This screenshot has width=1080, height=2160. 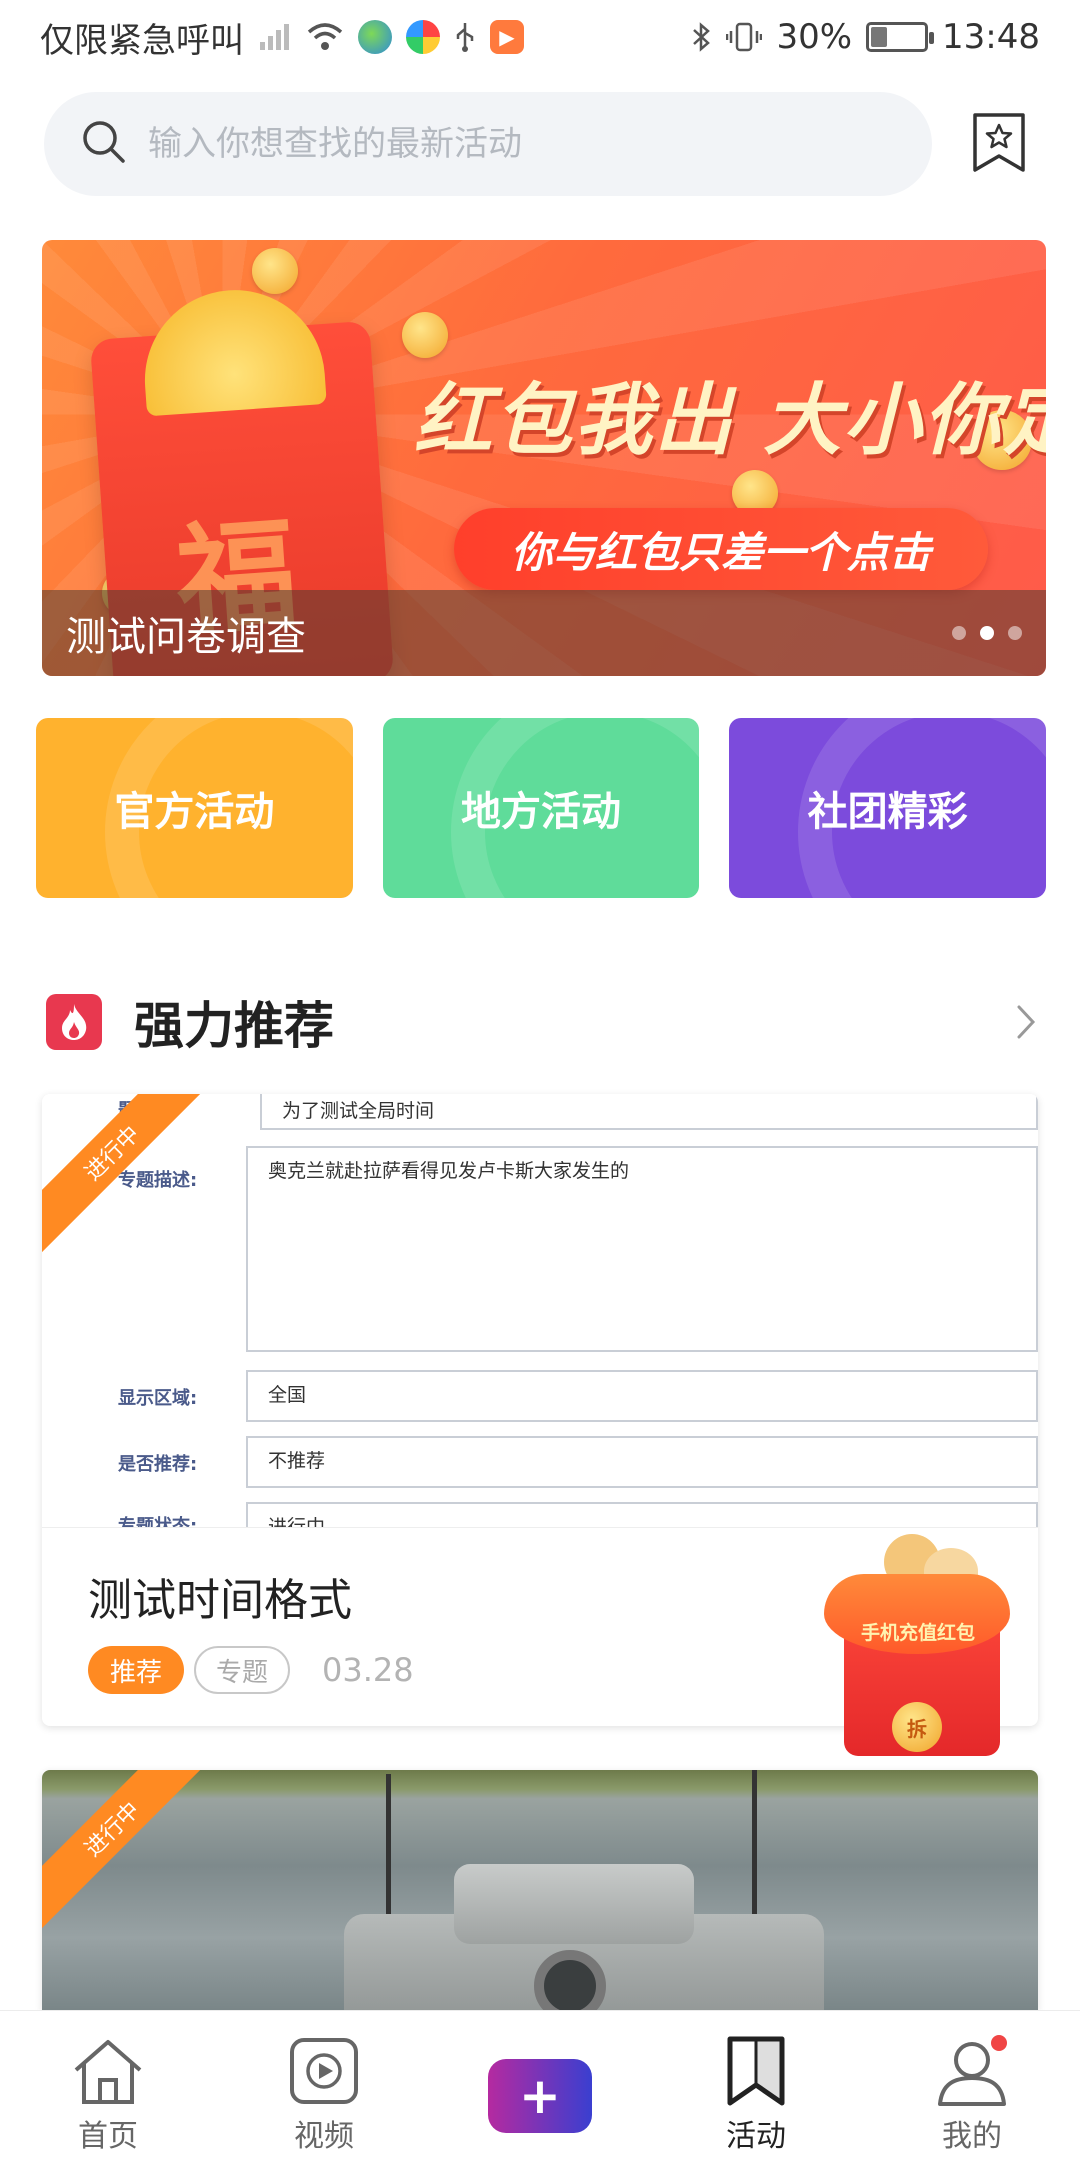 What do you see at coordinates (887, 812) in the screenshot?
I see `category-label: 社团精彩` at bounding box center [887, 812].